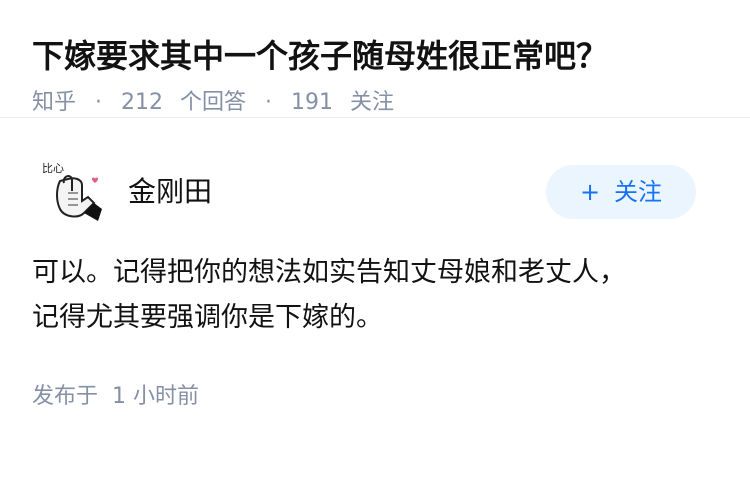  I want to click on answer-line: 记得尤其要强调你是下嫁的。, so click(207, 317).